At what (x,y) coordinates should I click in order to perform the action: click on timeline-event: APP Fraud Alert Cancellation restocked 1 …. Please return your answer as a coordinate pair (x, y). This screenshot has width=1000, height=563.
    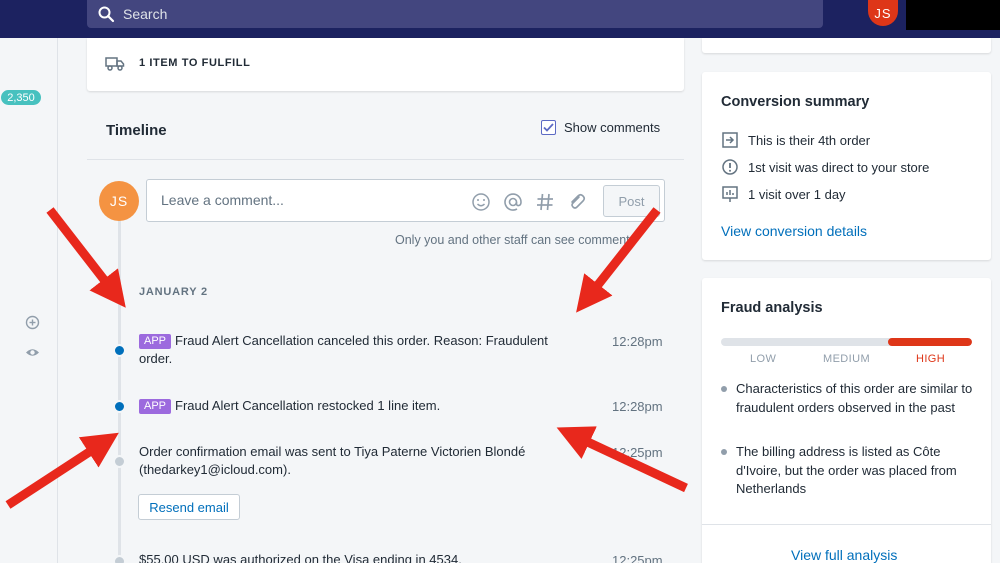
    Looking at the image, I should click on (359, 406).